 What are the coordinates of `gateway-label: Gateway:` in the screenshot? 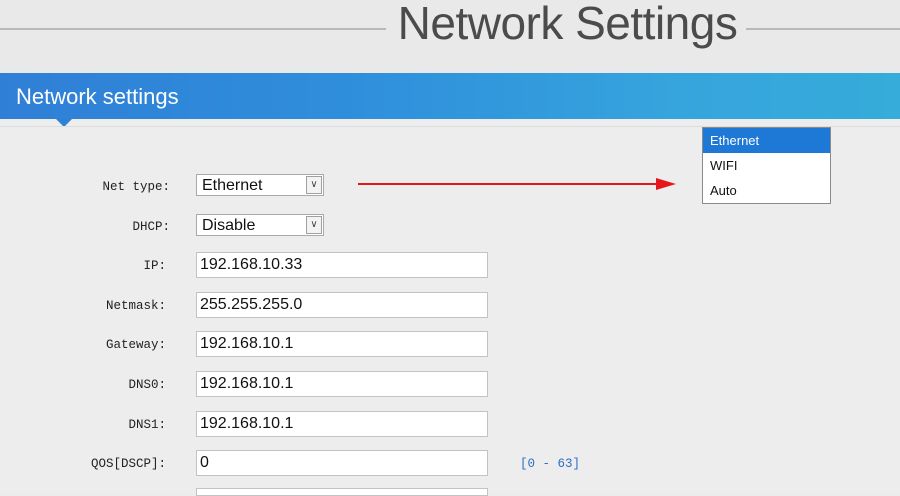 It's located at (135, 345).